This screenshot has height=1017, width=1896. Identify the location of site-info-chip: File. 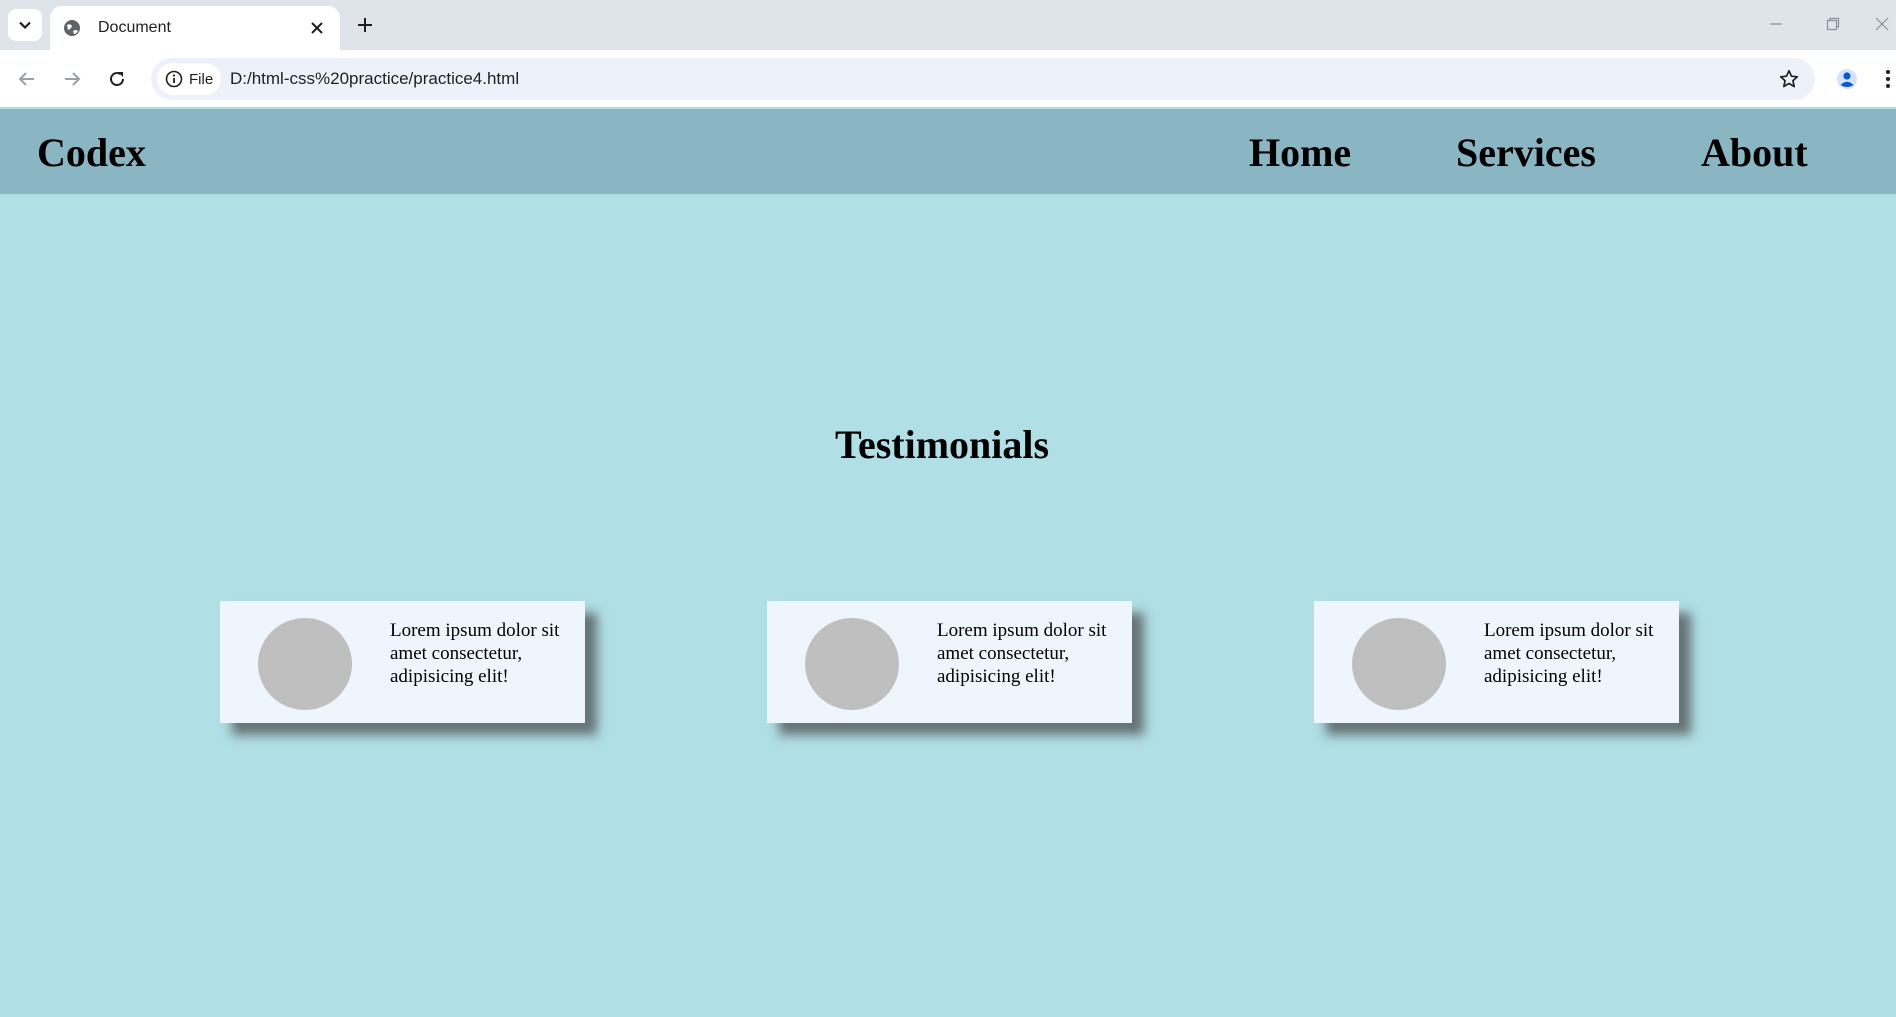
(189, 79).